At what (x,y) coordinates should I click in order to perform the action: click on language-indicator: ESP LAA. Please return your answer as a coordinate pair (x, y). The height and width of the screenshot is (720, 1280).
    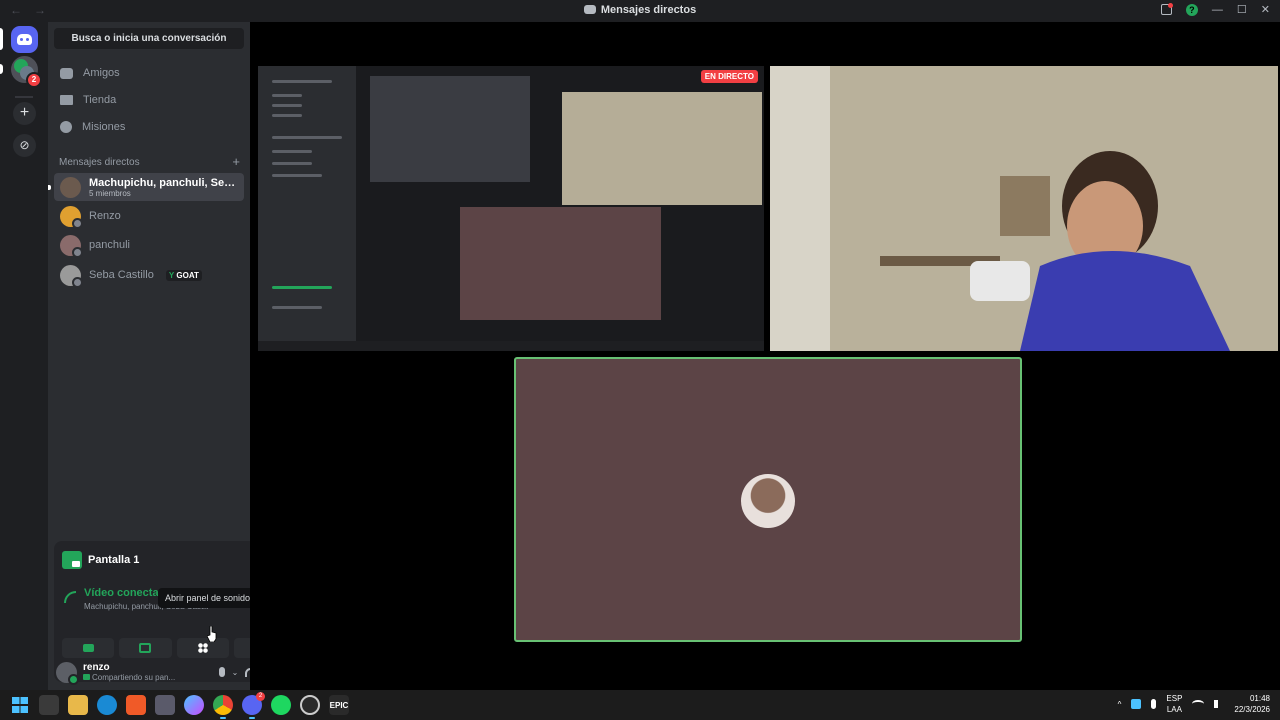
    Looking at the image, I should click on (1174, 704).